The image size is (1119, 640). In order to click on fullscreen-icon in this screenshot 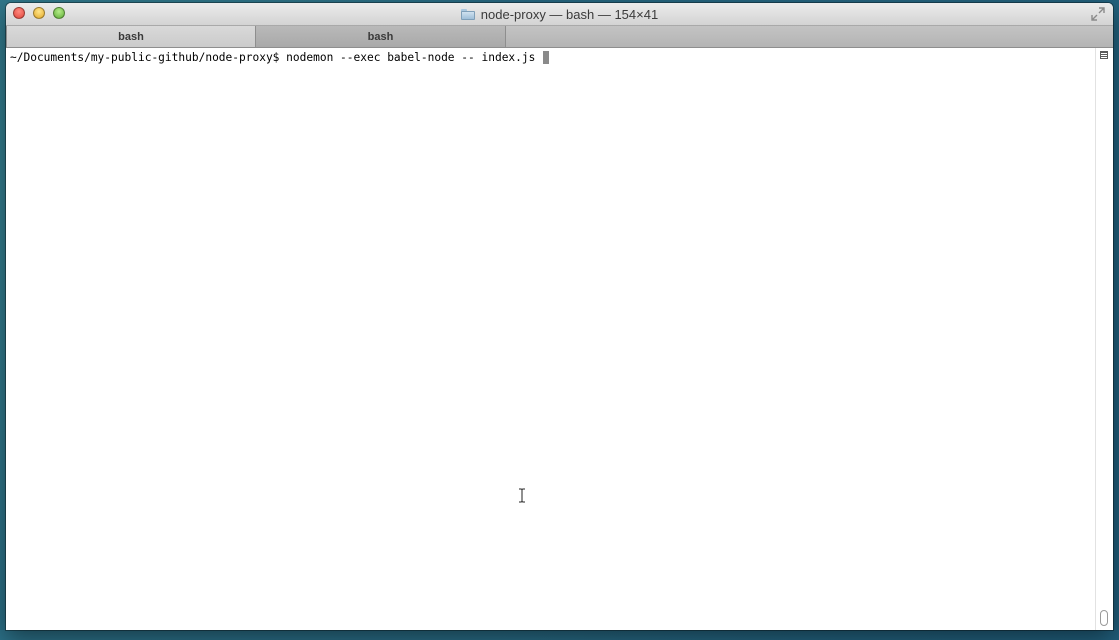, I will do `click(1098, 14)`.